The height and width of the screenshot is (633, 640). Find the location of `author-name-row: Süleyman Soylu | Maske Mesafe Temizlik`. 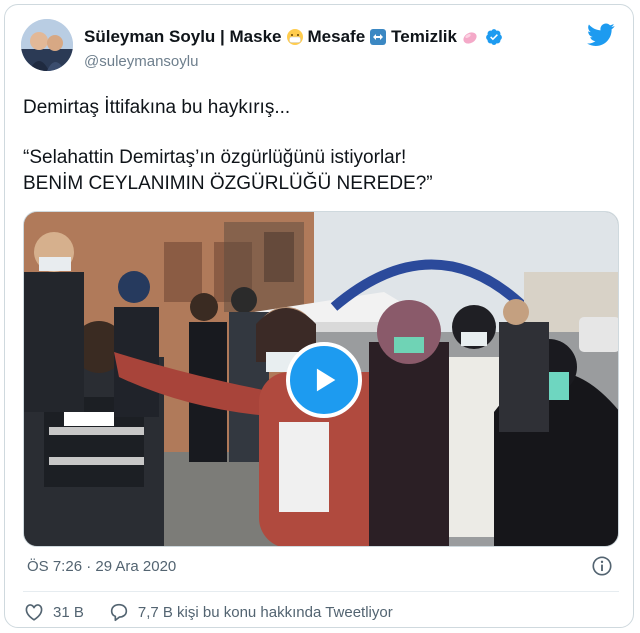

author-name-row: Süleyman Soylu | Maske Mesafe Temizlik is located at coordinates (293, 37).